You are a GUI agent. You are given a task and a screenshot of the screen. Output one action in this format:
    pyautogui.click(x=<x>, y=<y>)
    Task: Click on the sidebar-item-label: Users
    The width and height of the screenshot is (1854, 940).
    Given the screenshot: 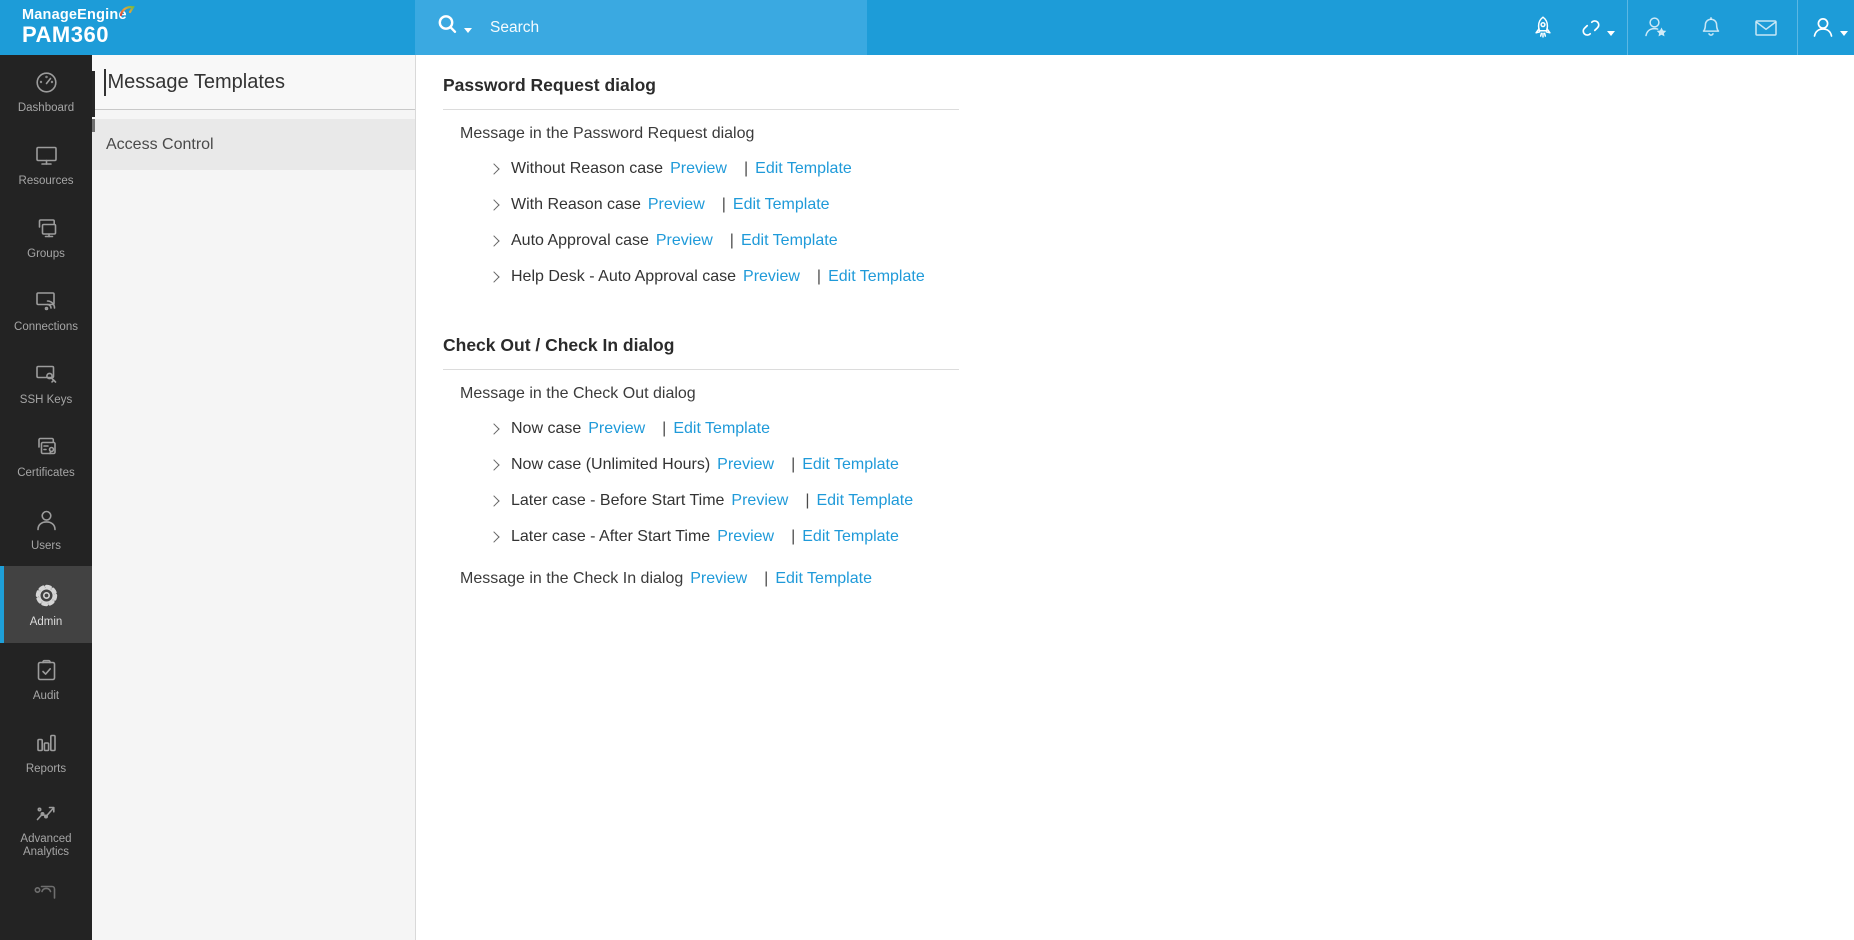 What is the action you would take?
    pyautogui.click(x=46, y=545)
    